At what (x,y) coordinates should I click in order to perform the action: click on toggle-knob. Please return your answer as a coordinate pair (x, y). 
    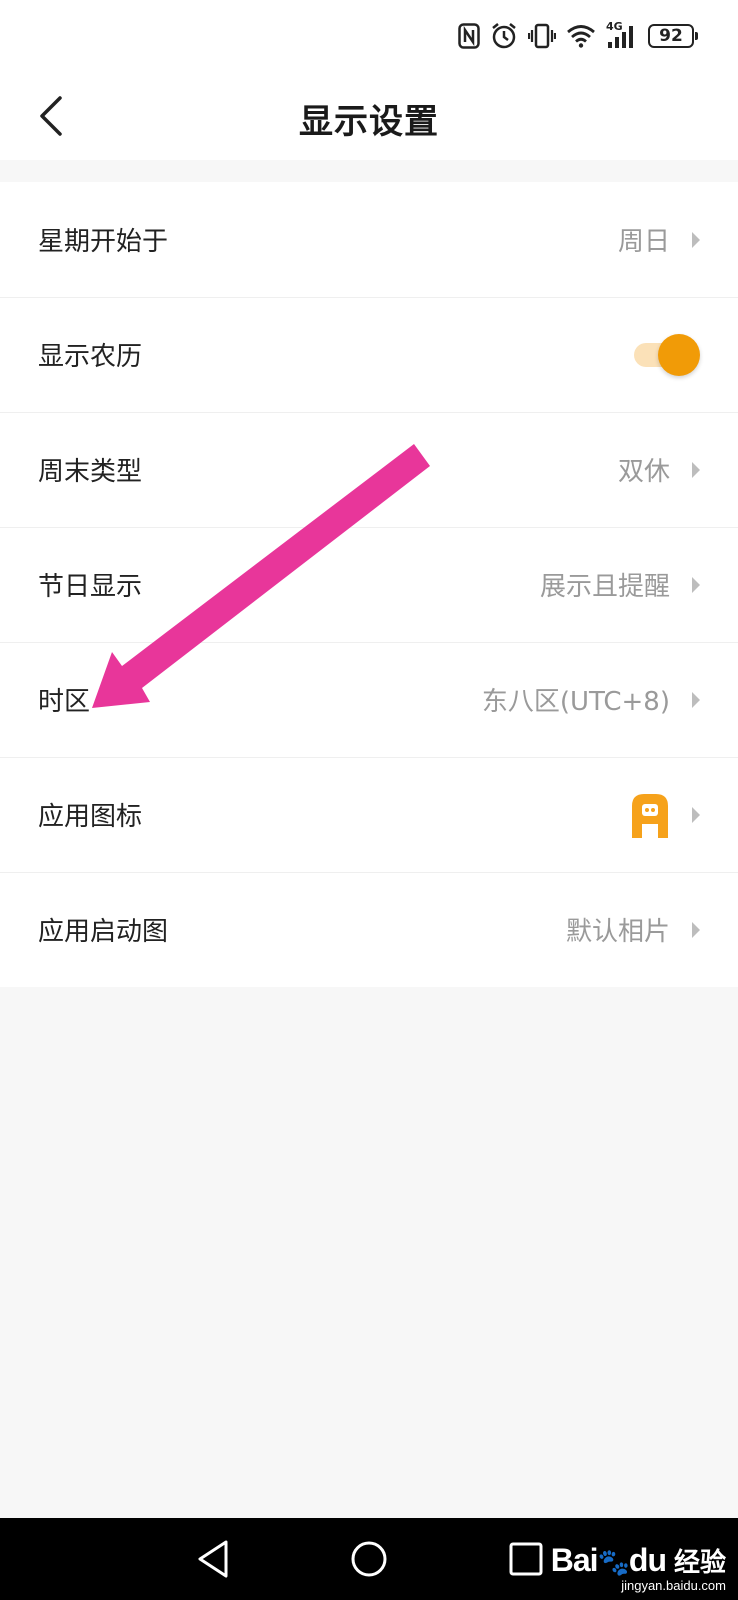
    Looking at the image, I should click on (679, 355).